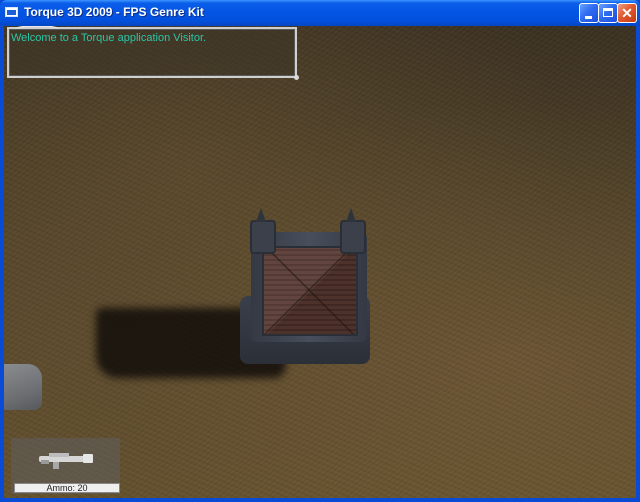  Describe the element at coordinates (309, 290) in the screenshot. I see `roof-ridge` at that location.